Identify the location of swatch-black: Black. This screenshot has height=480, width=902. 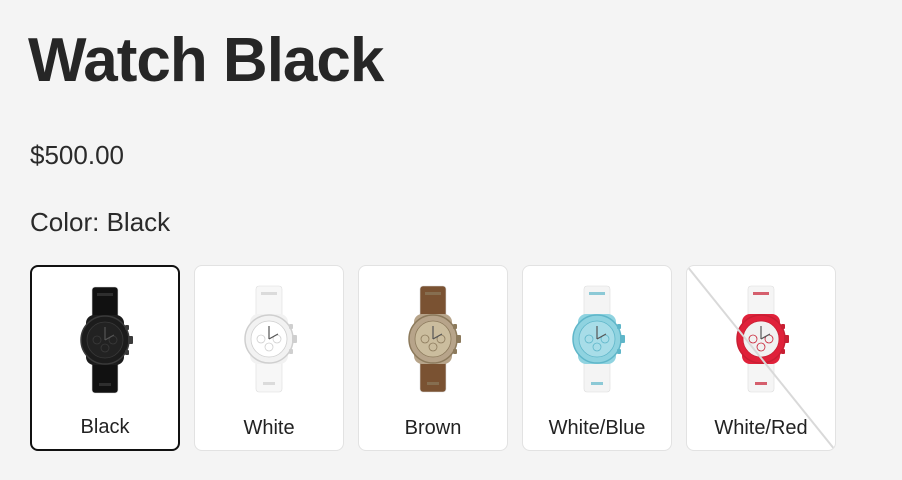
(105, 358).